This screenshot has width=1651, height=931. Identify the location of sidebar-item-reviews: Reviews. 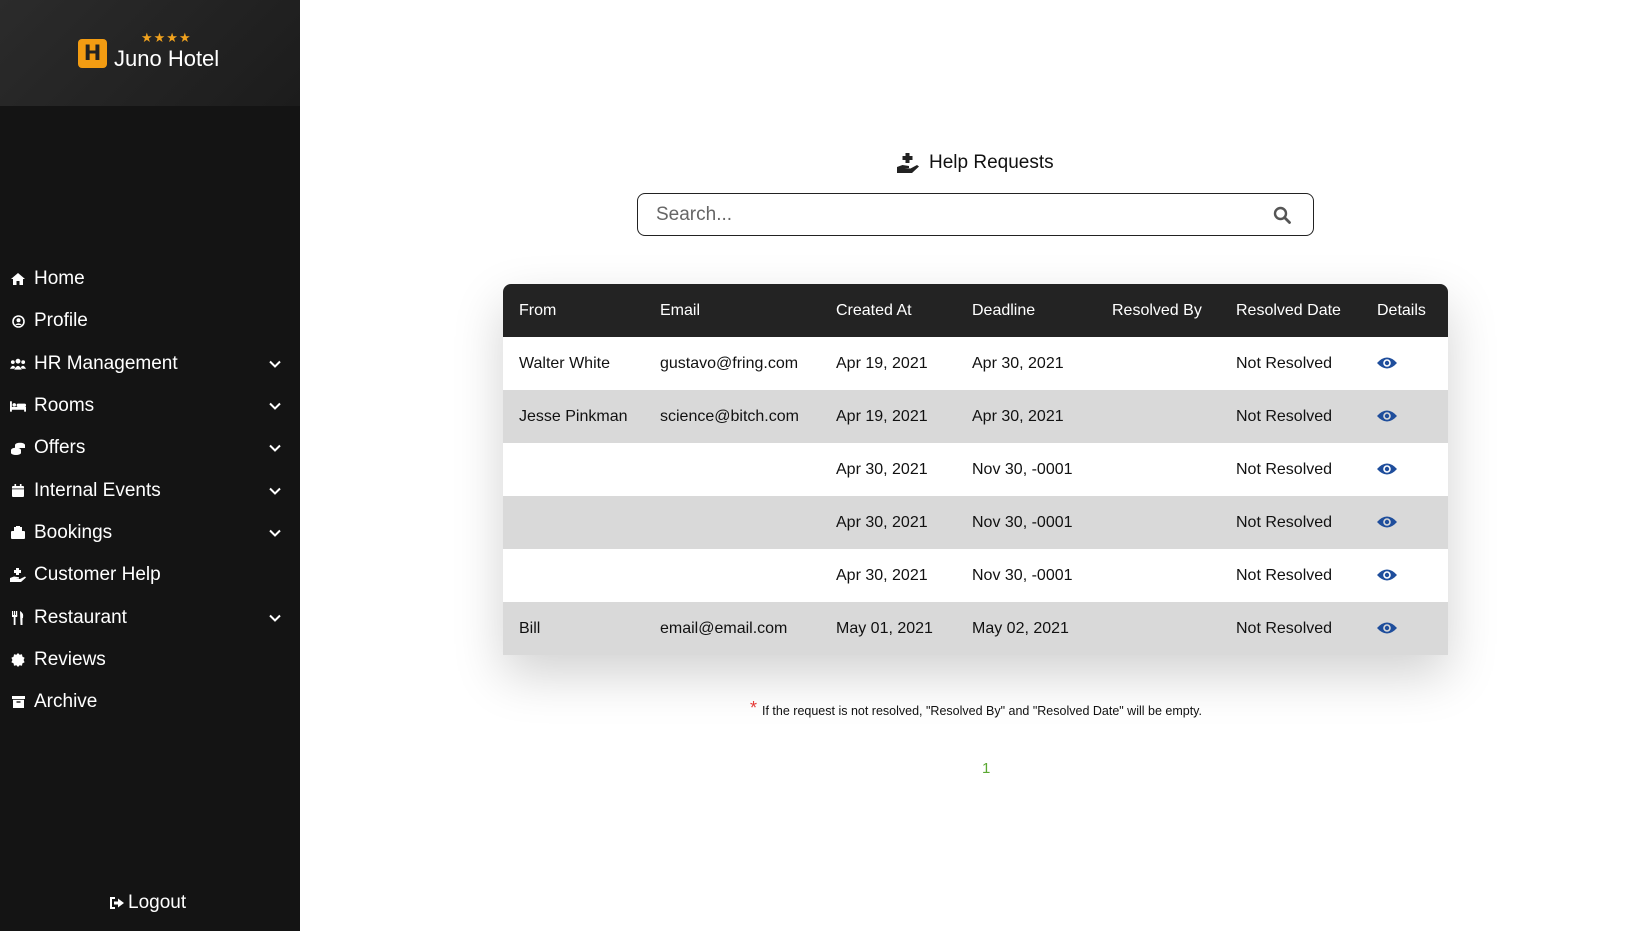
(150, 660).